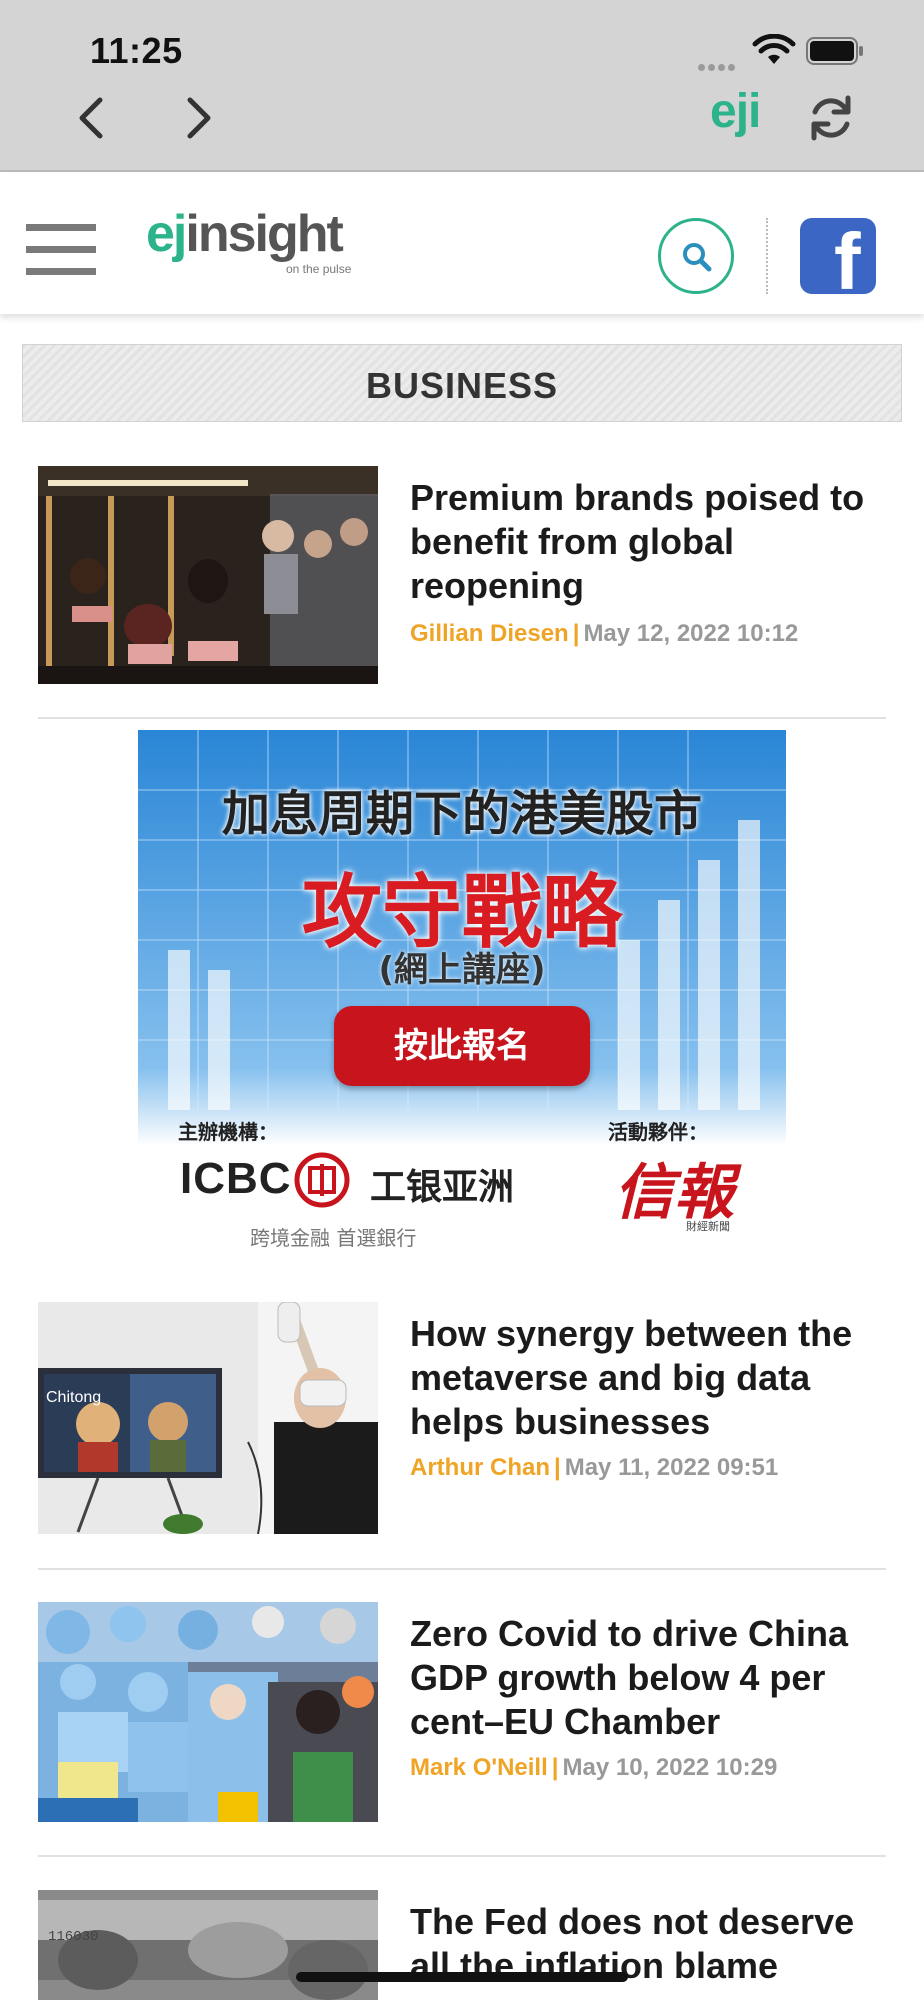  What do you see at coordinates (61, 250) in the screenshot?
I see `menu-icon` at bounding box center [61, 250].